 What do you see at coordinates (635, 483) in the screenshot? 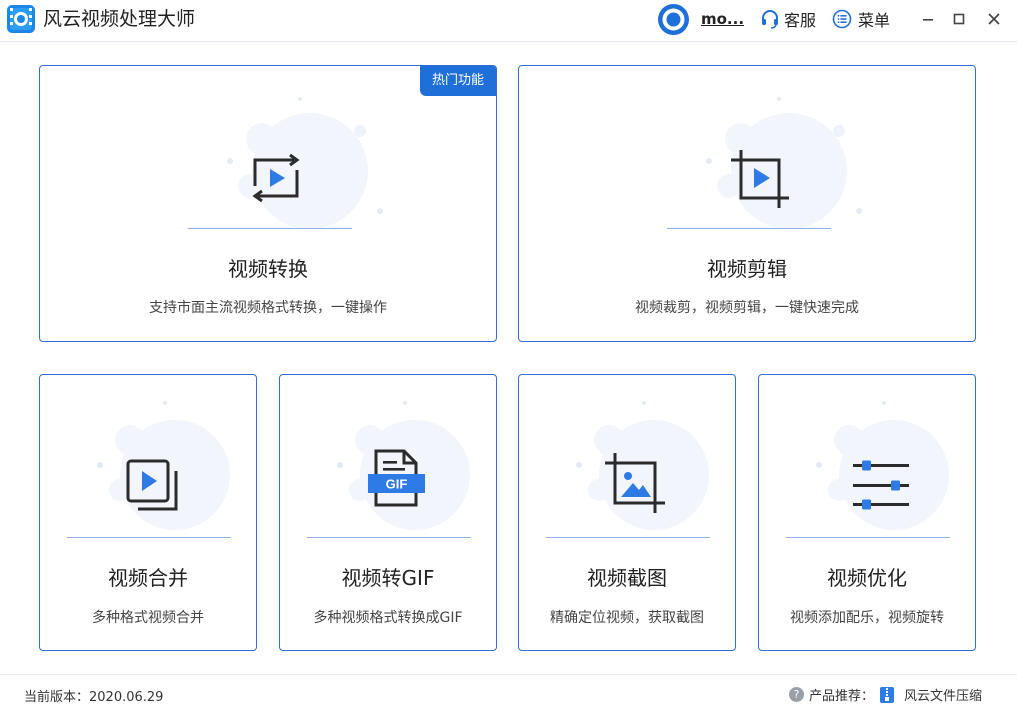
I see `screenshot-crop-icon` at bounding box center [635, 483].